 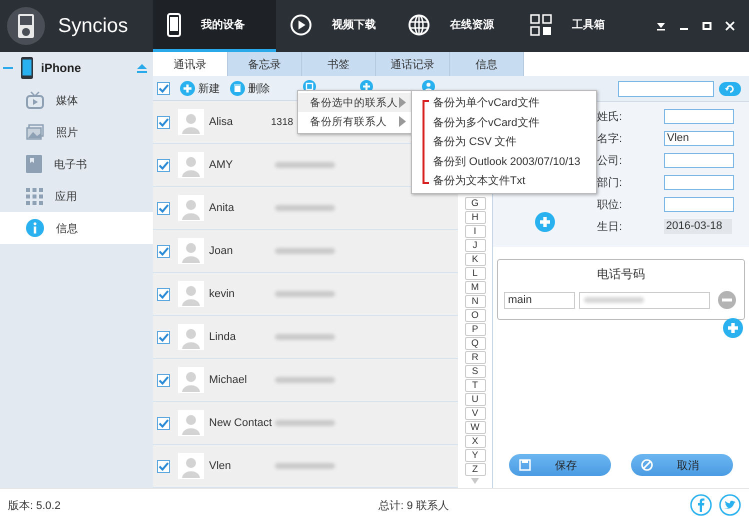 What do you see at coordinates (76, 196) in the screenshot?
I see `sidebar-item: 应用` at bounding box center [76, 196].